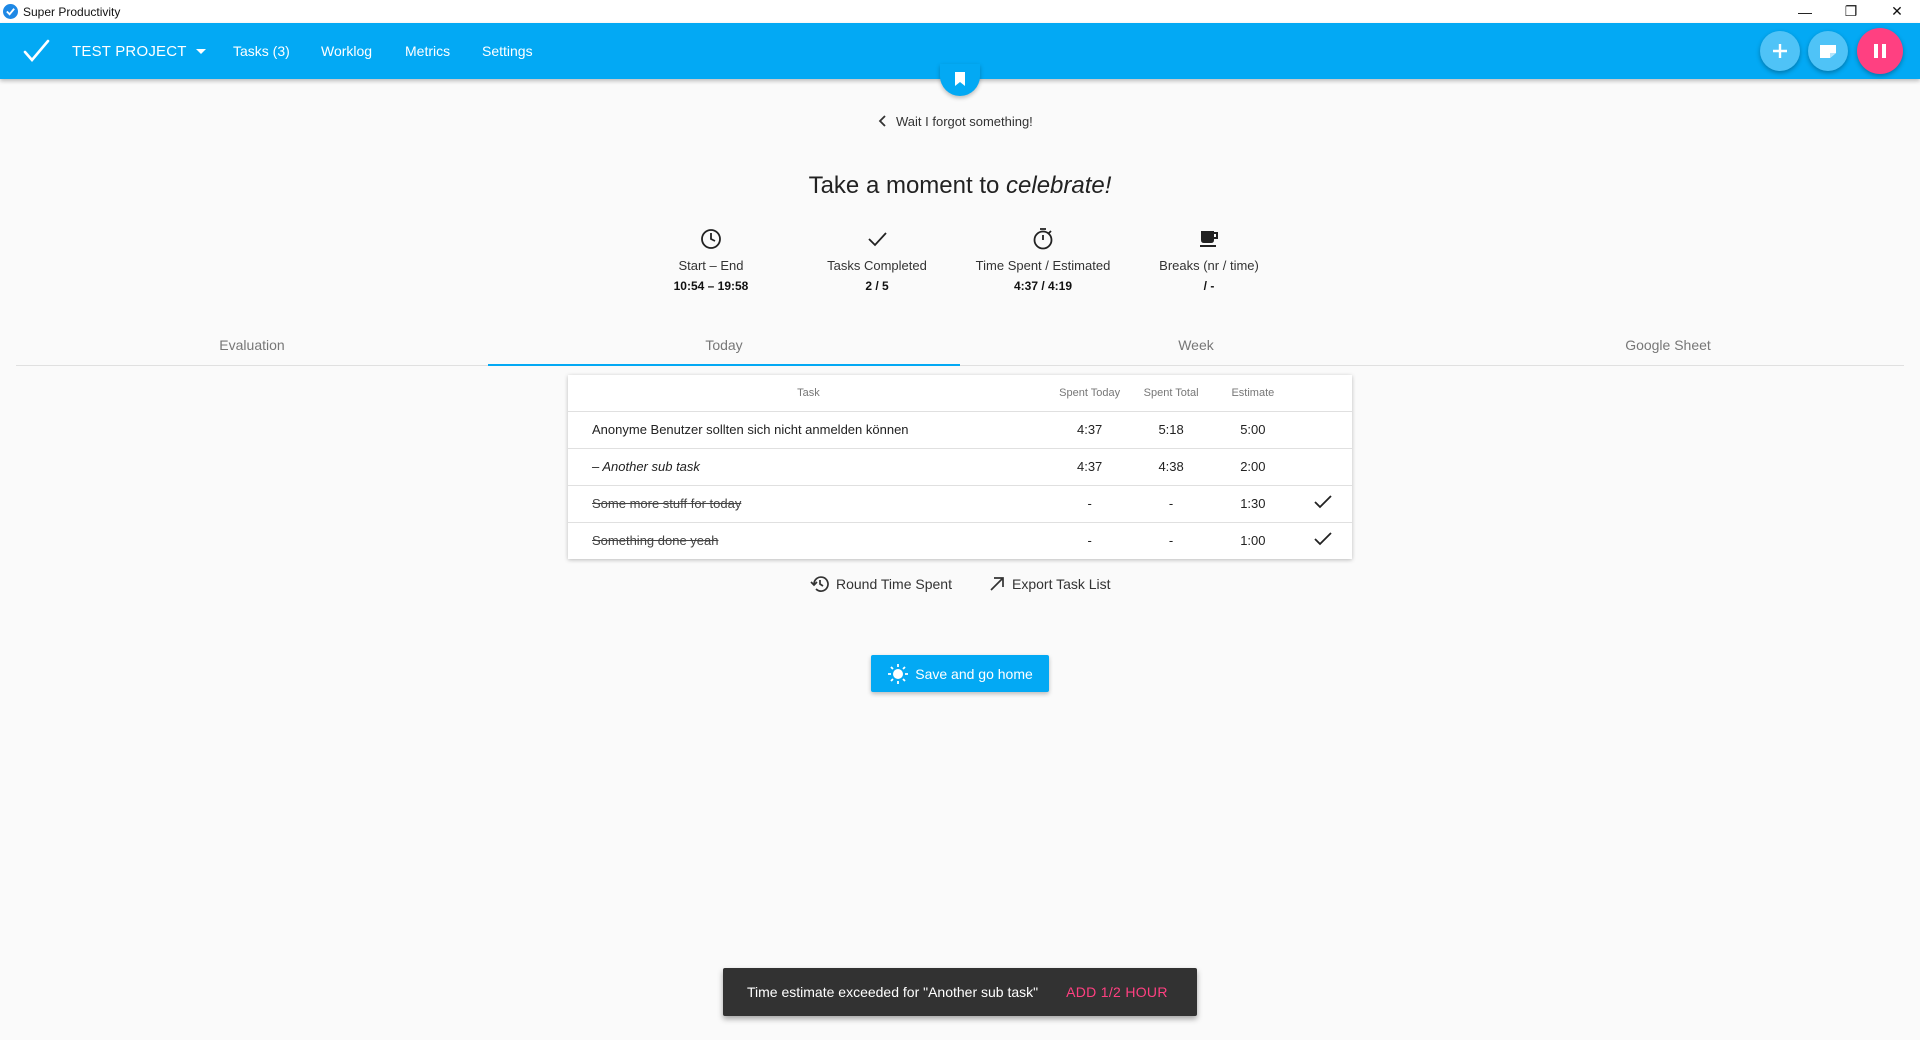  Describe the element at coordinates (898, 673) in the screenshot. I see `sun-icon` at that location.